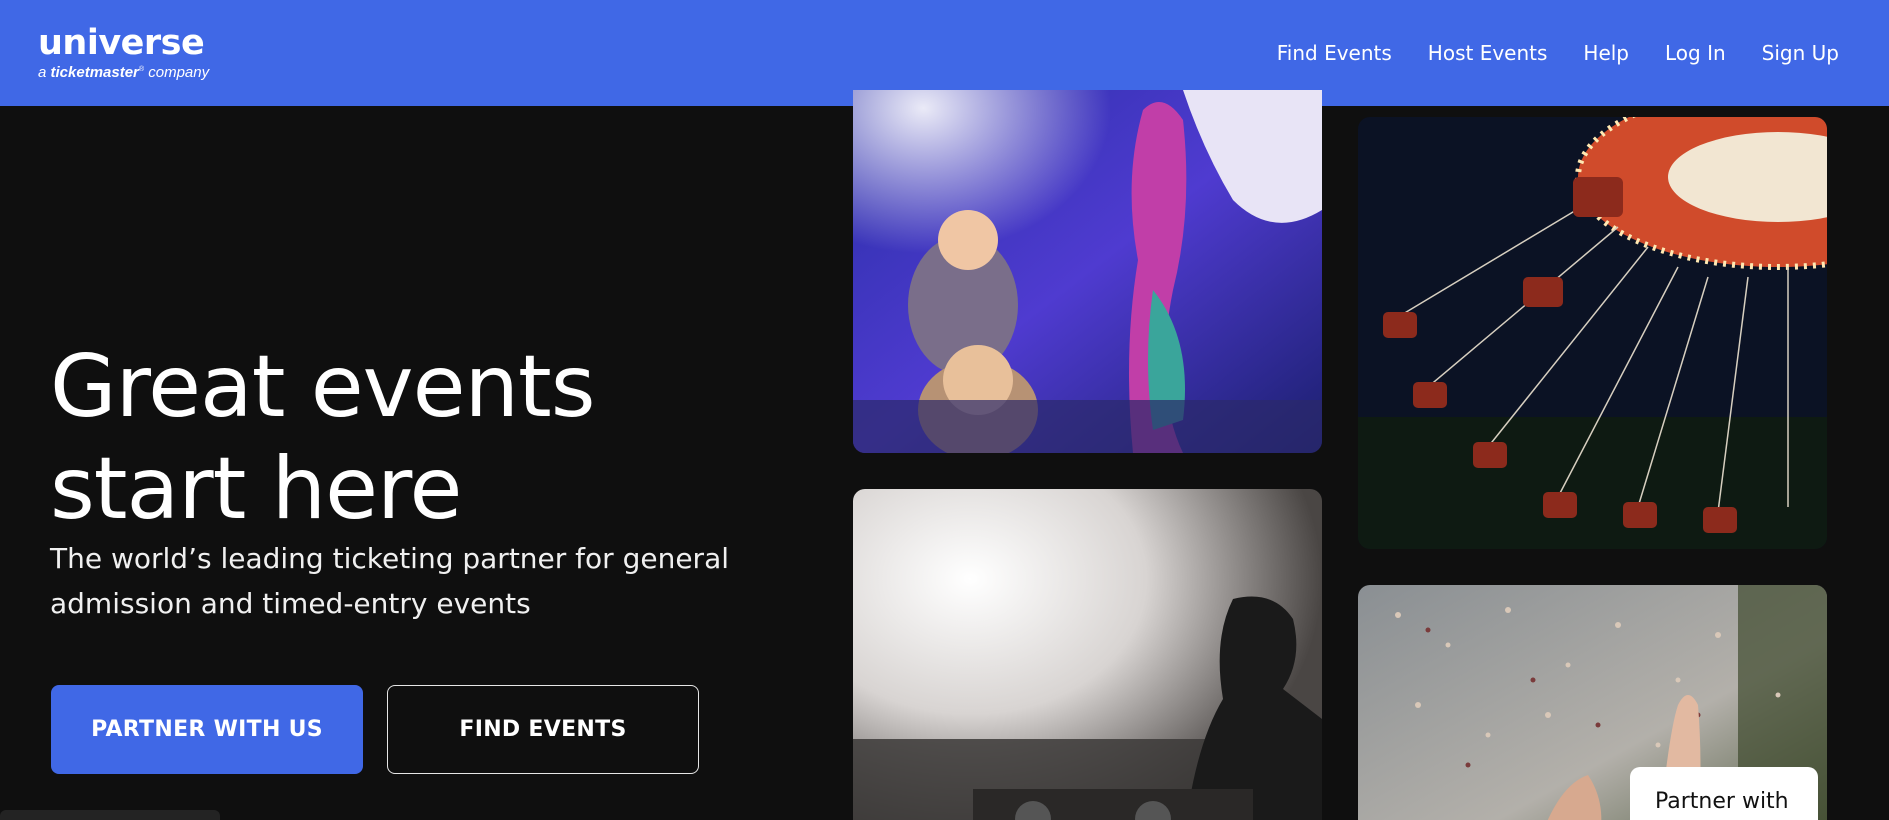 This screenshot has width=1889, height=820. What do you see at coordinates (124, 72) in the screenshot?
I see `logo-tagline: a ticketmaster® company` at bounding box center [124, 72].